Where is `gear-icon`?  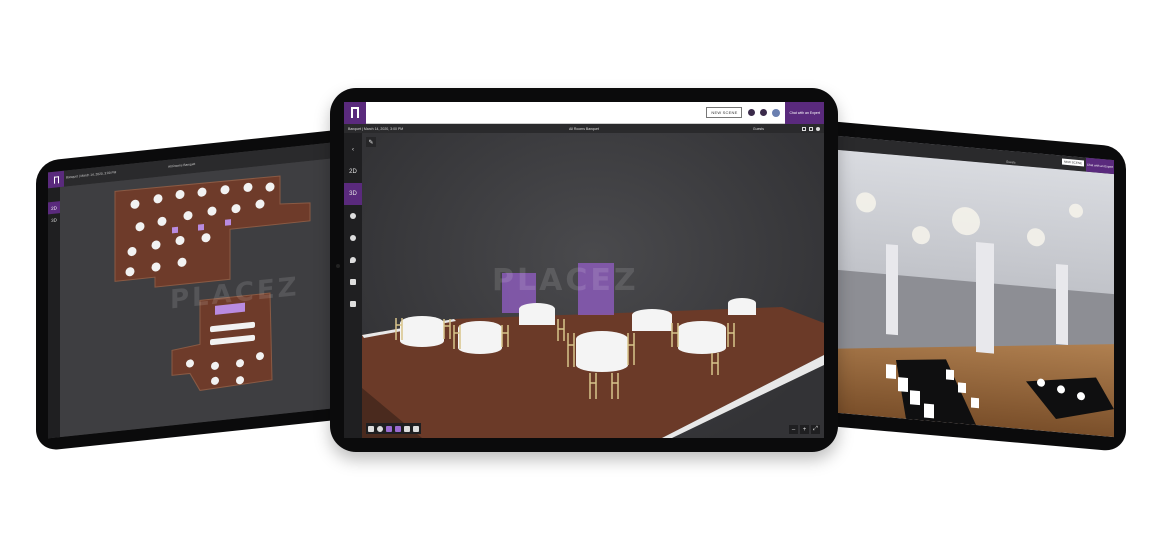 gear-icon is located at coordinates (764, 112).